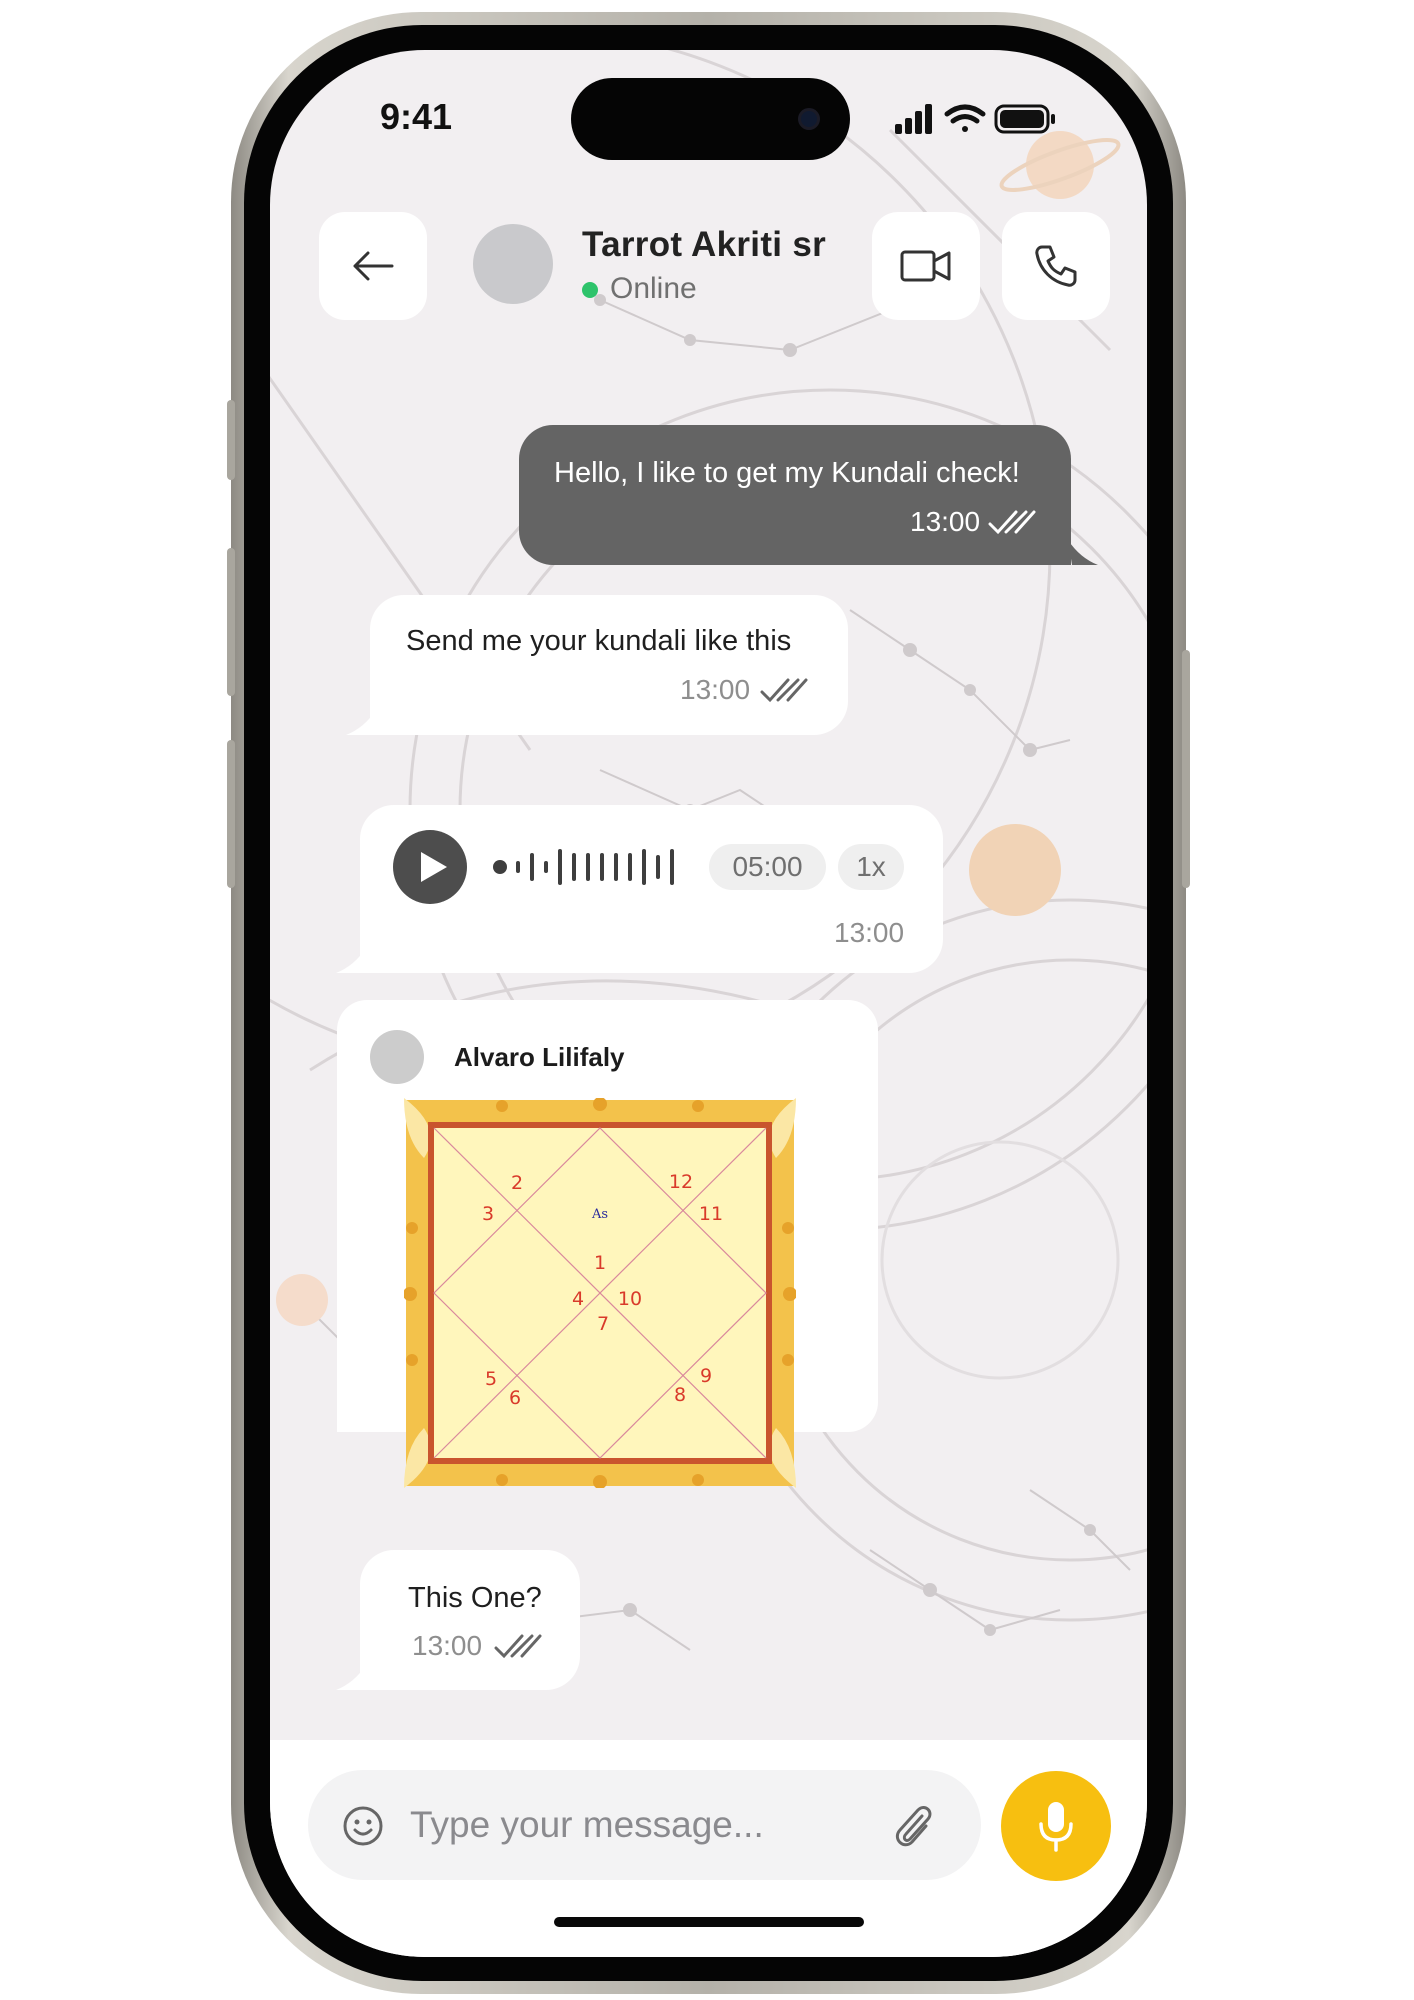 This screenshot has height=2000, width=1414. Describe the element at coordinates (787, 473) in the screenshot. I see `message-text: Hello, I like to get my Kundali check!` at that location.